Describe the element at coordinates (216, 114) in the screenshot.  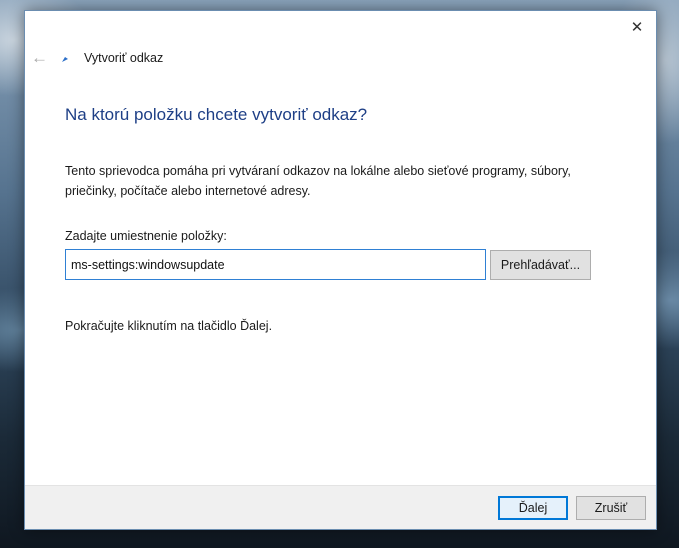
I see `page-heading: Na ktorú položku chcete vytvoriť odkaz?` at that location.